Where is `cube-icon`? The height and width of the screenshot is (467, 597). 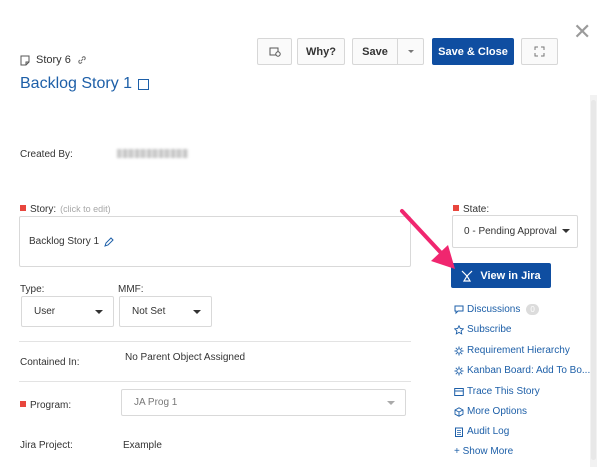 cube-icon is located at coordinates (459, 411).